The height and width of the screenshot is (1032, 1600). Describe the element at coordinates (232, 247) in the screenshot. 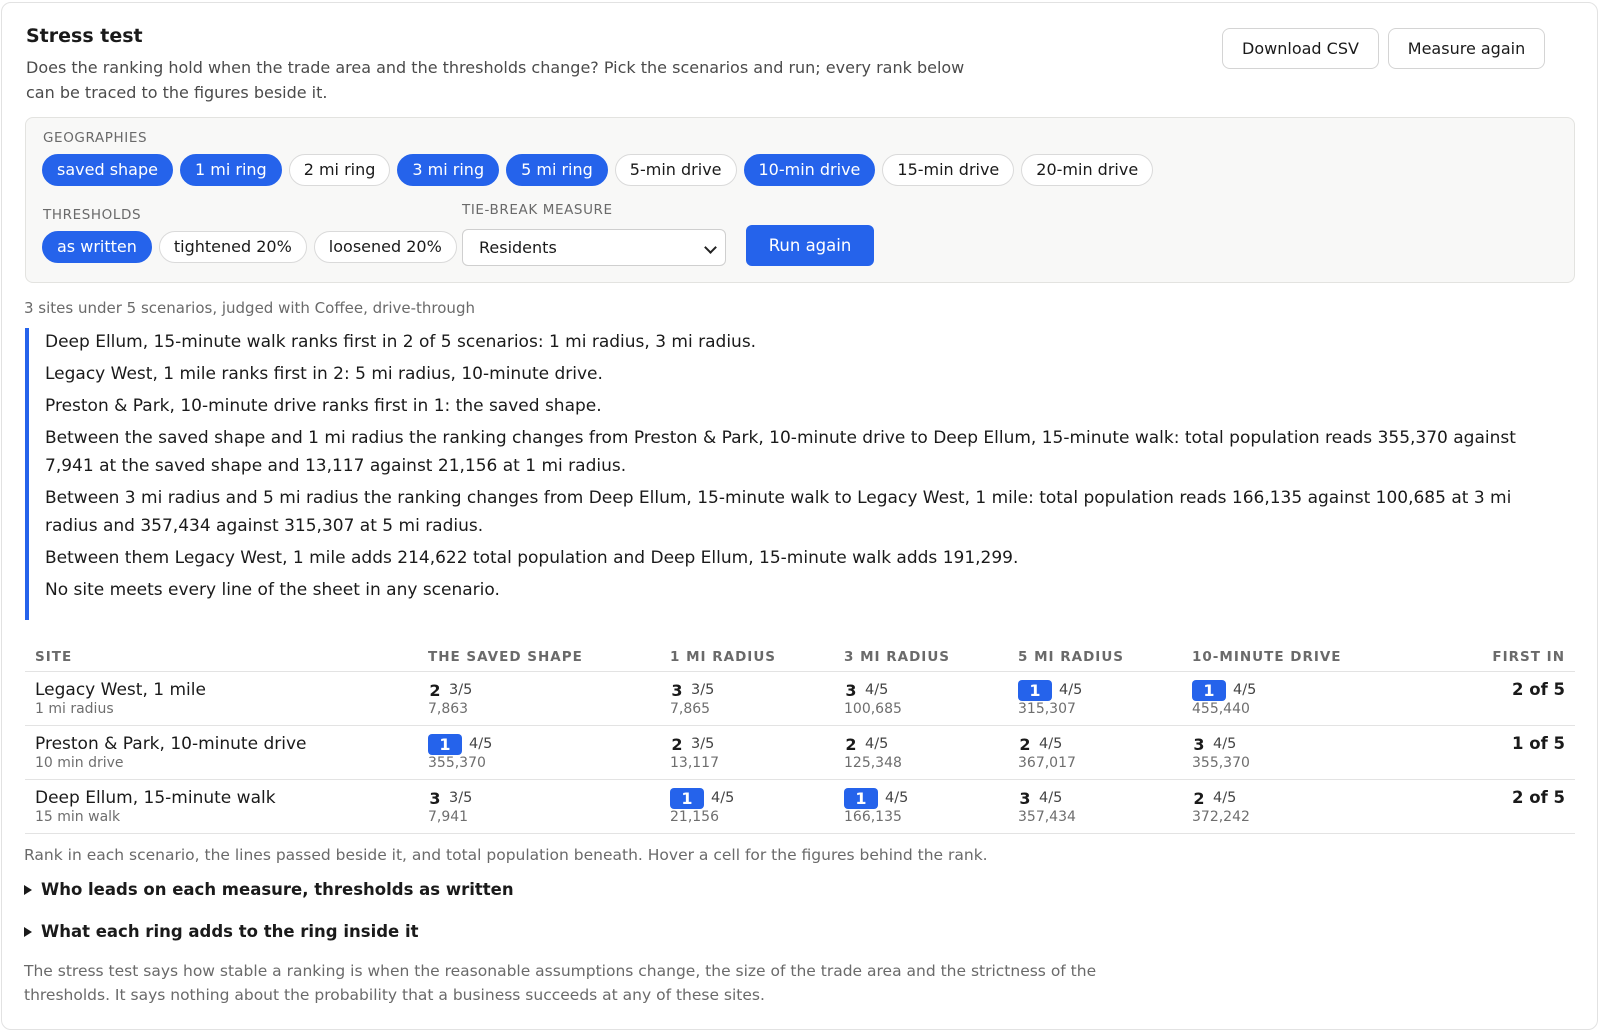

I see `threshold-chip: tightened 20%` at that location.